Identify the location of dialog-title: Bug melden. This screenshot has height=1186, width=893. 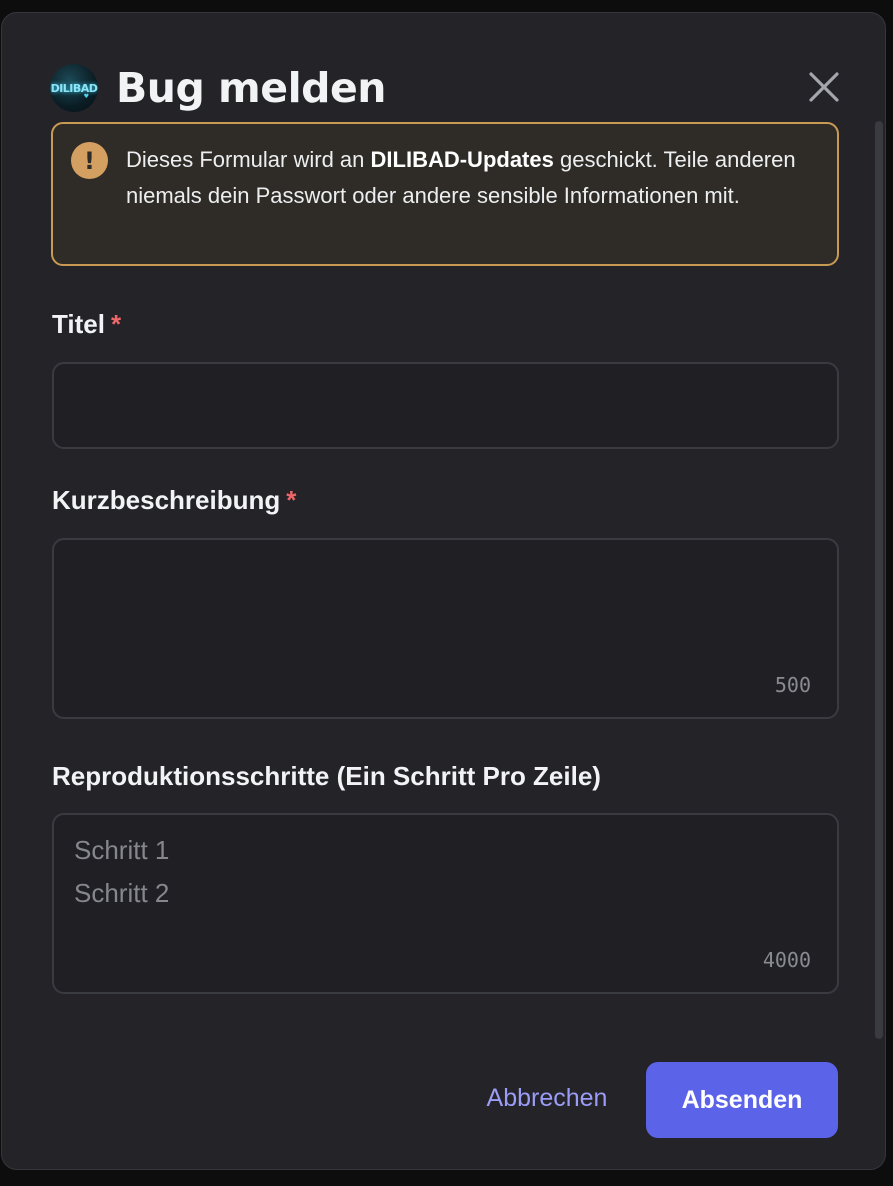
(251, 88).